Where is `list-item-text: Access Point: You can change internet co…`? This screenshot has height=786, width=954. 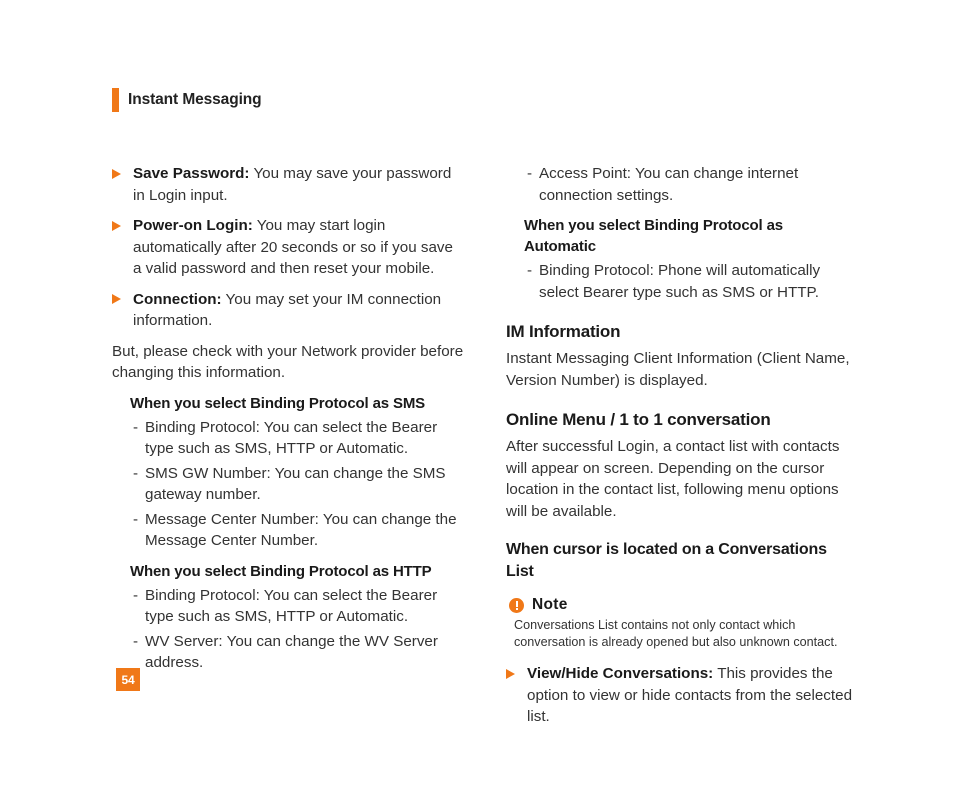
list-item-text: Access Point: You can change internet co… is located at coordinates (669, 184).